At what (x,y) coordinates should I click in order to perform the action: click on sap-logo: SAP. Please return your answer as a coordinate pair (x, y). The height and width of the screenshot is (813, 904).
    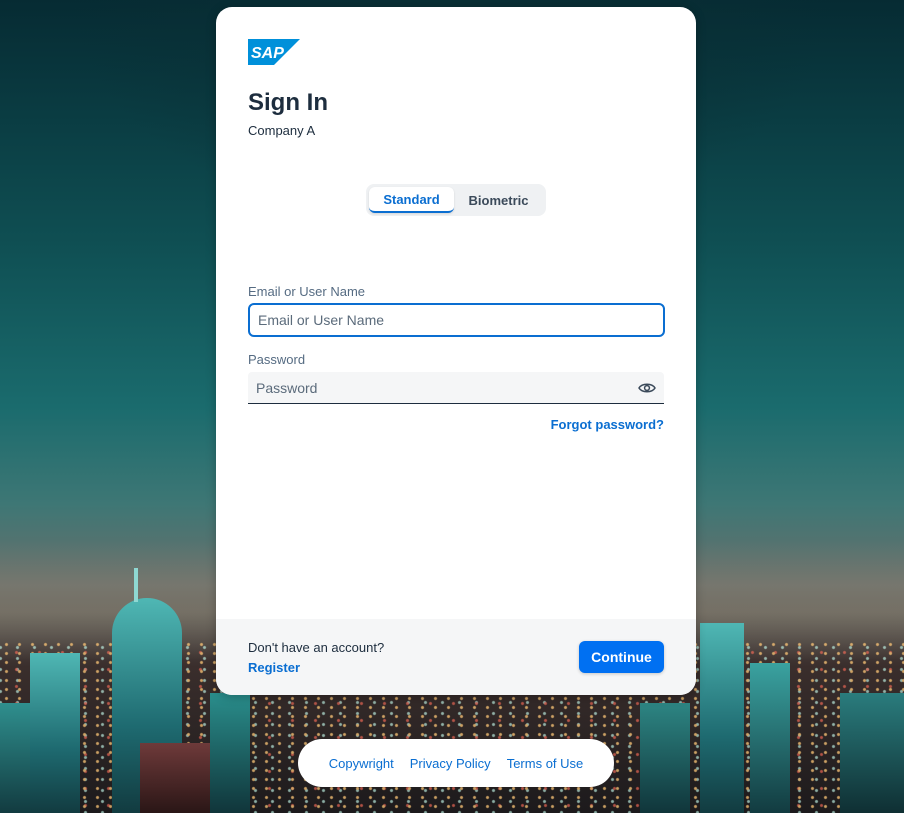
    Looking at the image, I should click on (274, 52).